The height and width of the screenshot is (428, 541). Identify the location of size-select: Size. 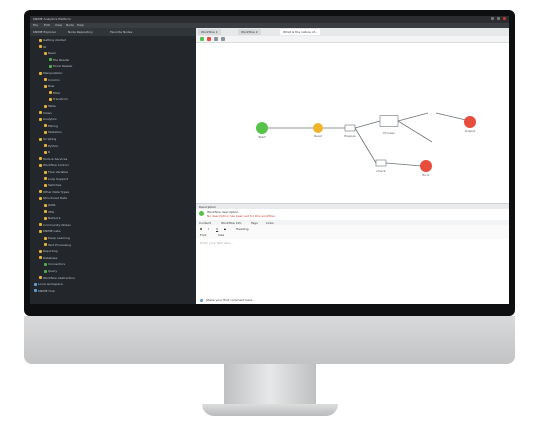
(221, 235).